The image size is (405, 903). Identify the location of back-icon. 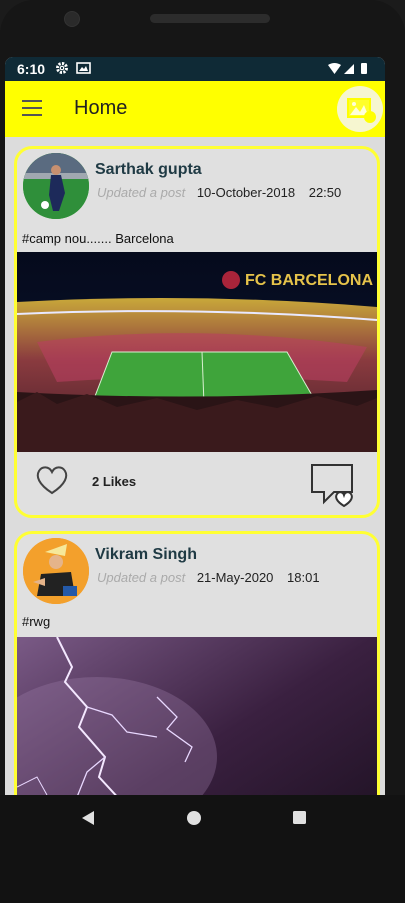
(88, 818).